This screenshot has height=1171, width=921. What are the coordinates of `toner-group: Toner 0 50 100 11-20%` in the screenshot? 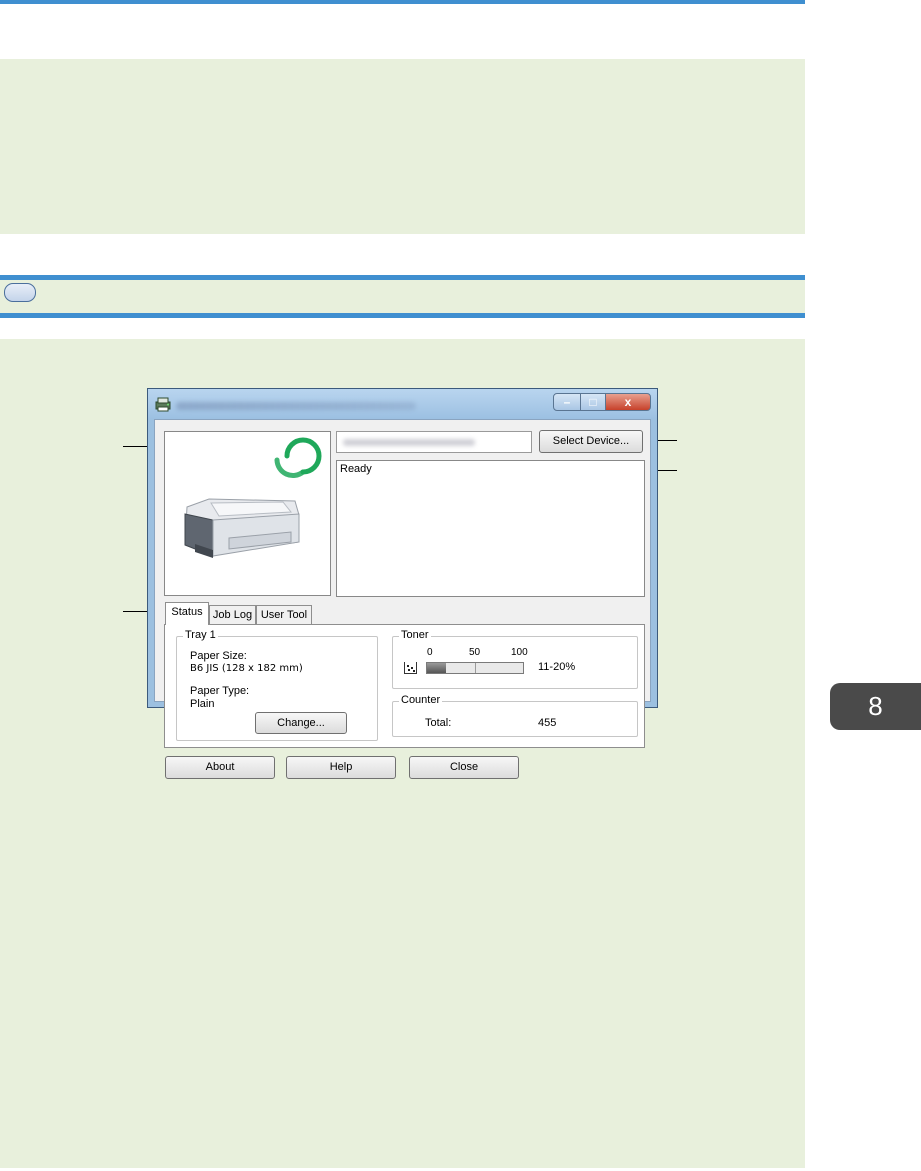 It's located at (515, 659).